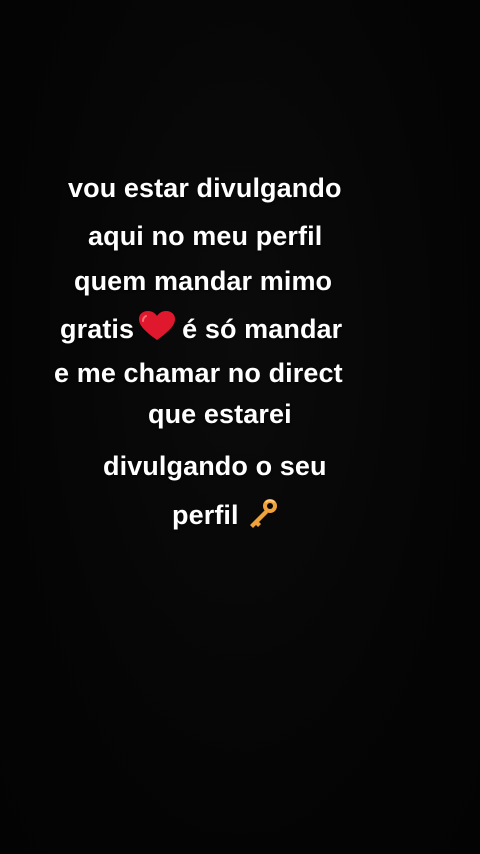 This screenshot has height=854, width=480. Describe the element at coordinates (203, 281) in the screenshot. I see `story-text-line-3: quem mandar mimo` at that location.